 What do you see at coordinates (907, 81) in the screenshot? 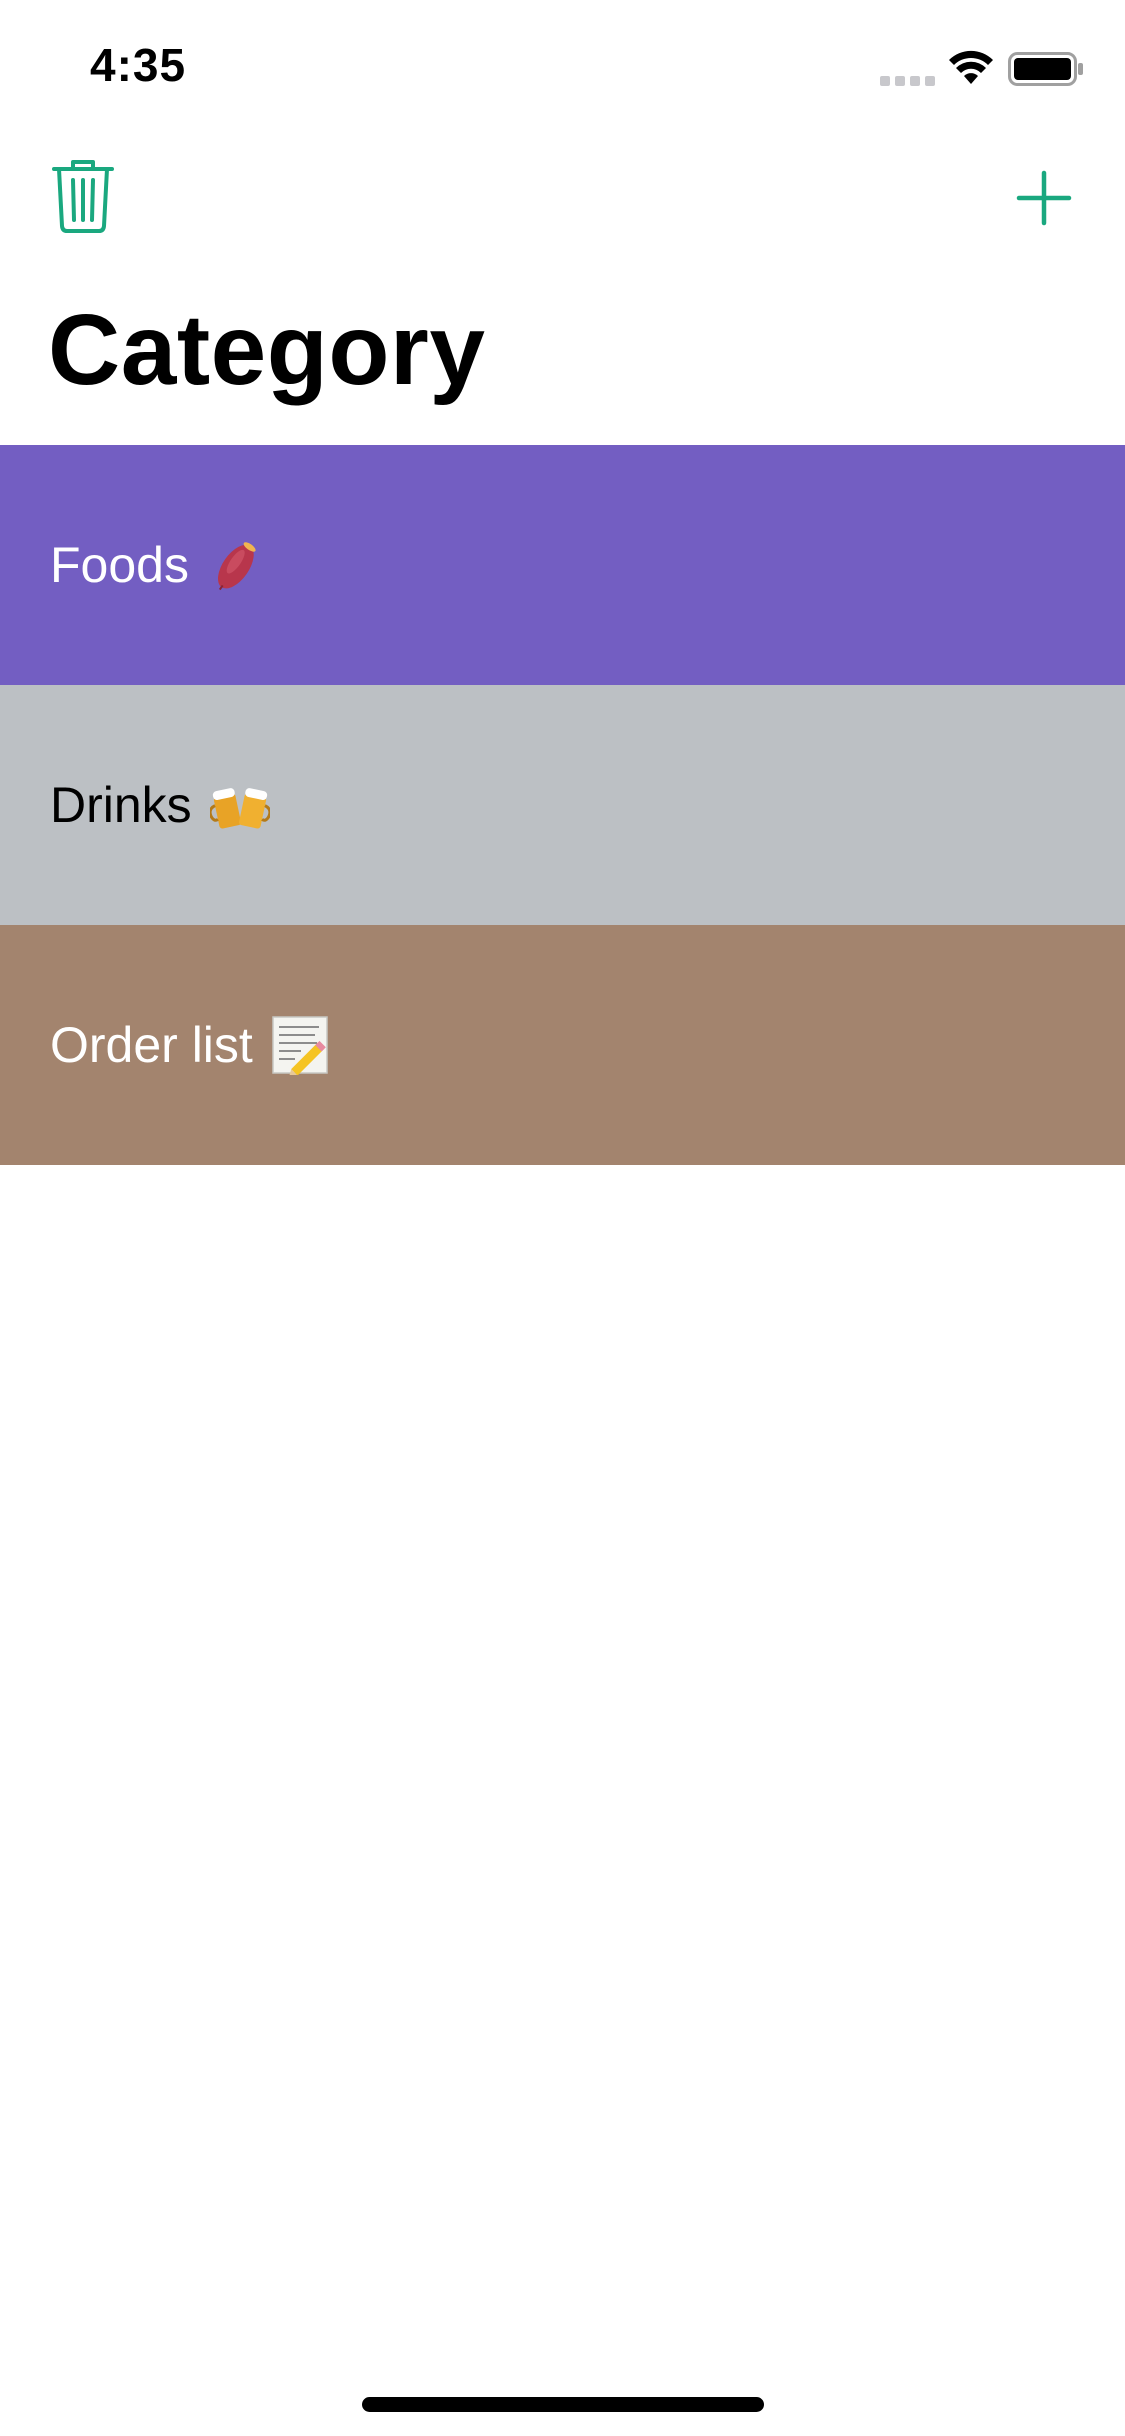
I see `cellular-signal-icon` at bounding box center [907, 81].